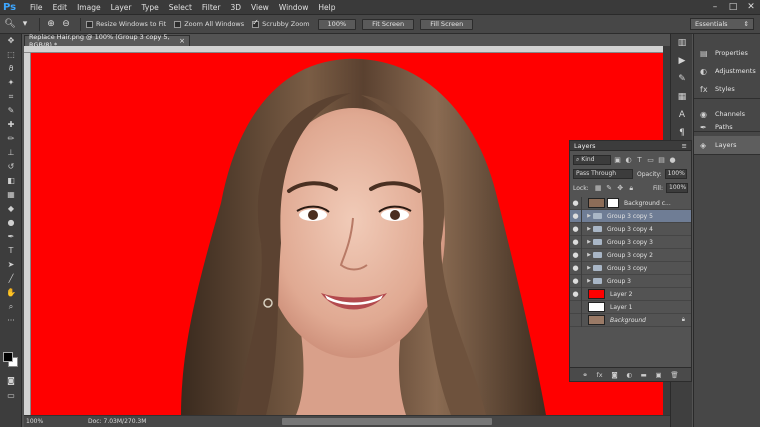 The height and width of the screenshot is (427, 760). I want to click on magic-wand-tool-icon: ✦, so click(11, 83).